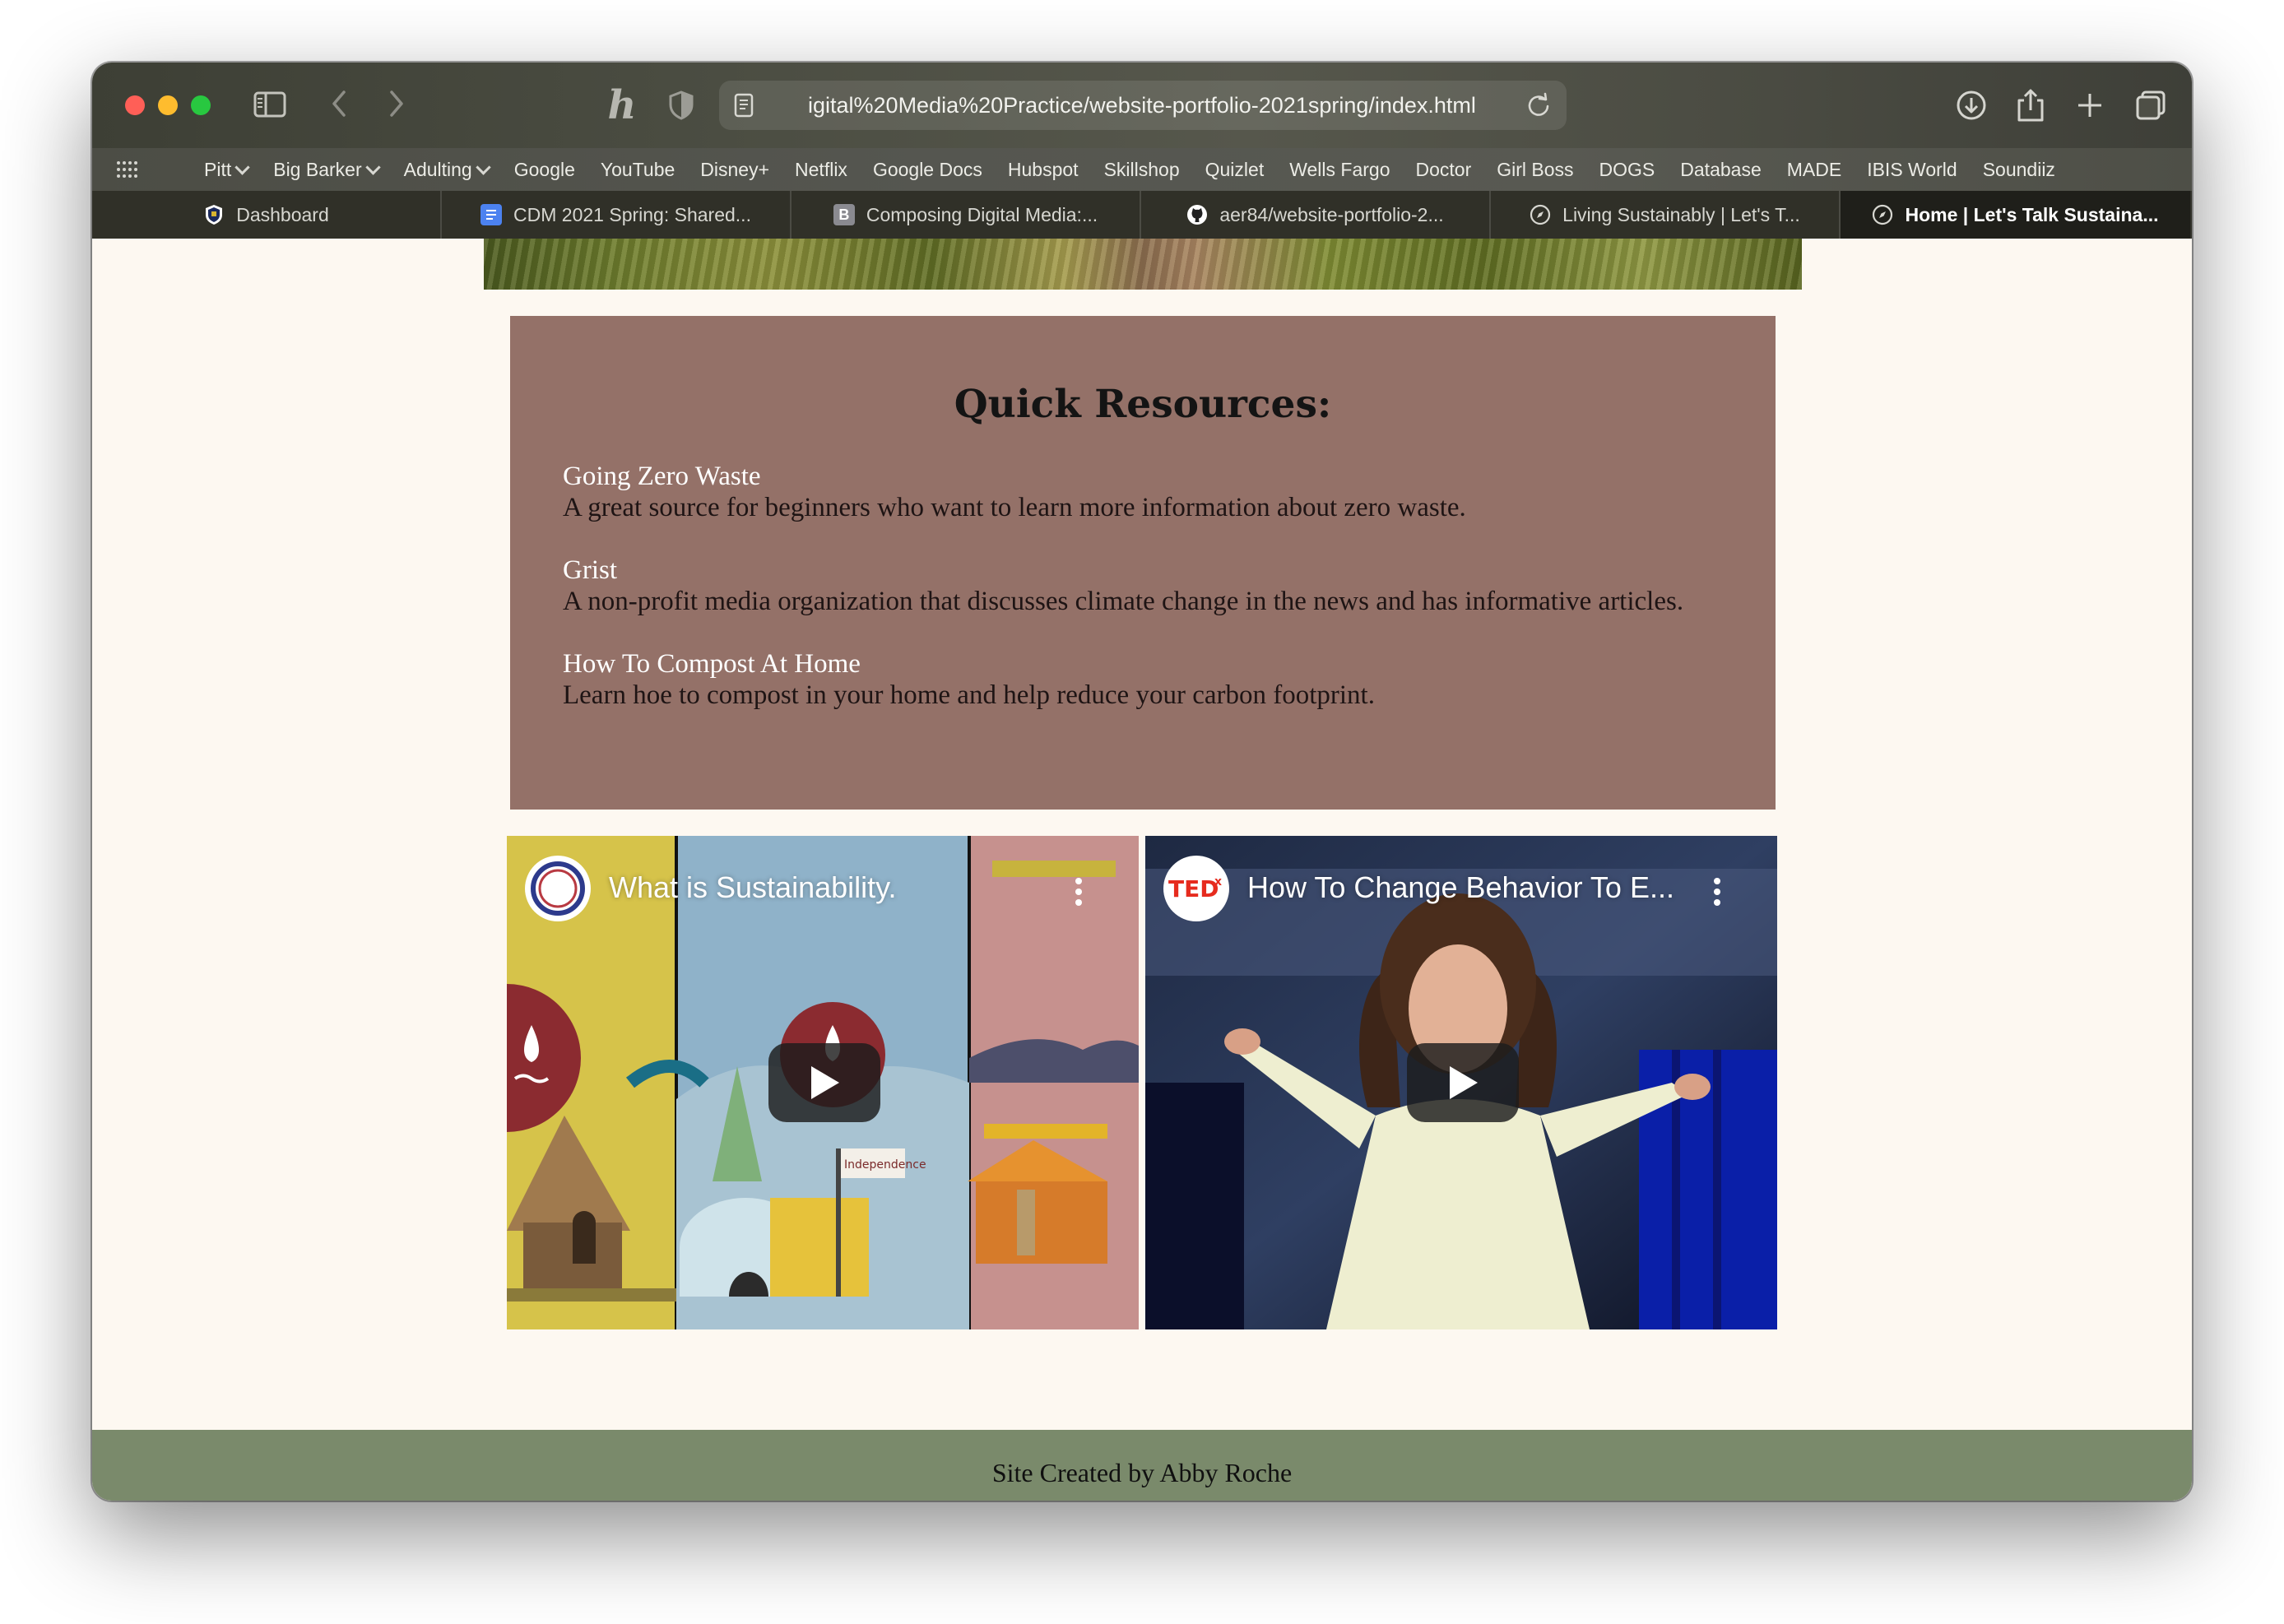 This screenshot has width=2284, height=1624. I want to click on bookmark-label: Adulting, so click(437, 169).